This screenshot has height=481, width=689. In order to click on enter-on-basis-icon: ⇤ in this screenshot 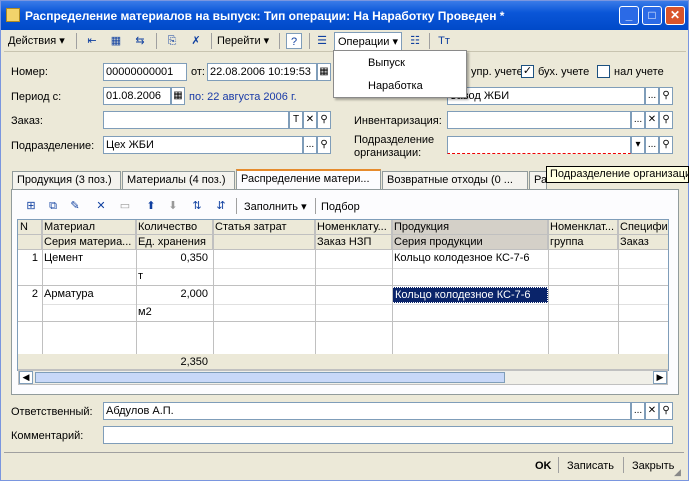, I will do `click(92, 41)`.